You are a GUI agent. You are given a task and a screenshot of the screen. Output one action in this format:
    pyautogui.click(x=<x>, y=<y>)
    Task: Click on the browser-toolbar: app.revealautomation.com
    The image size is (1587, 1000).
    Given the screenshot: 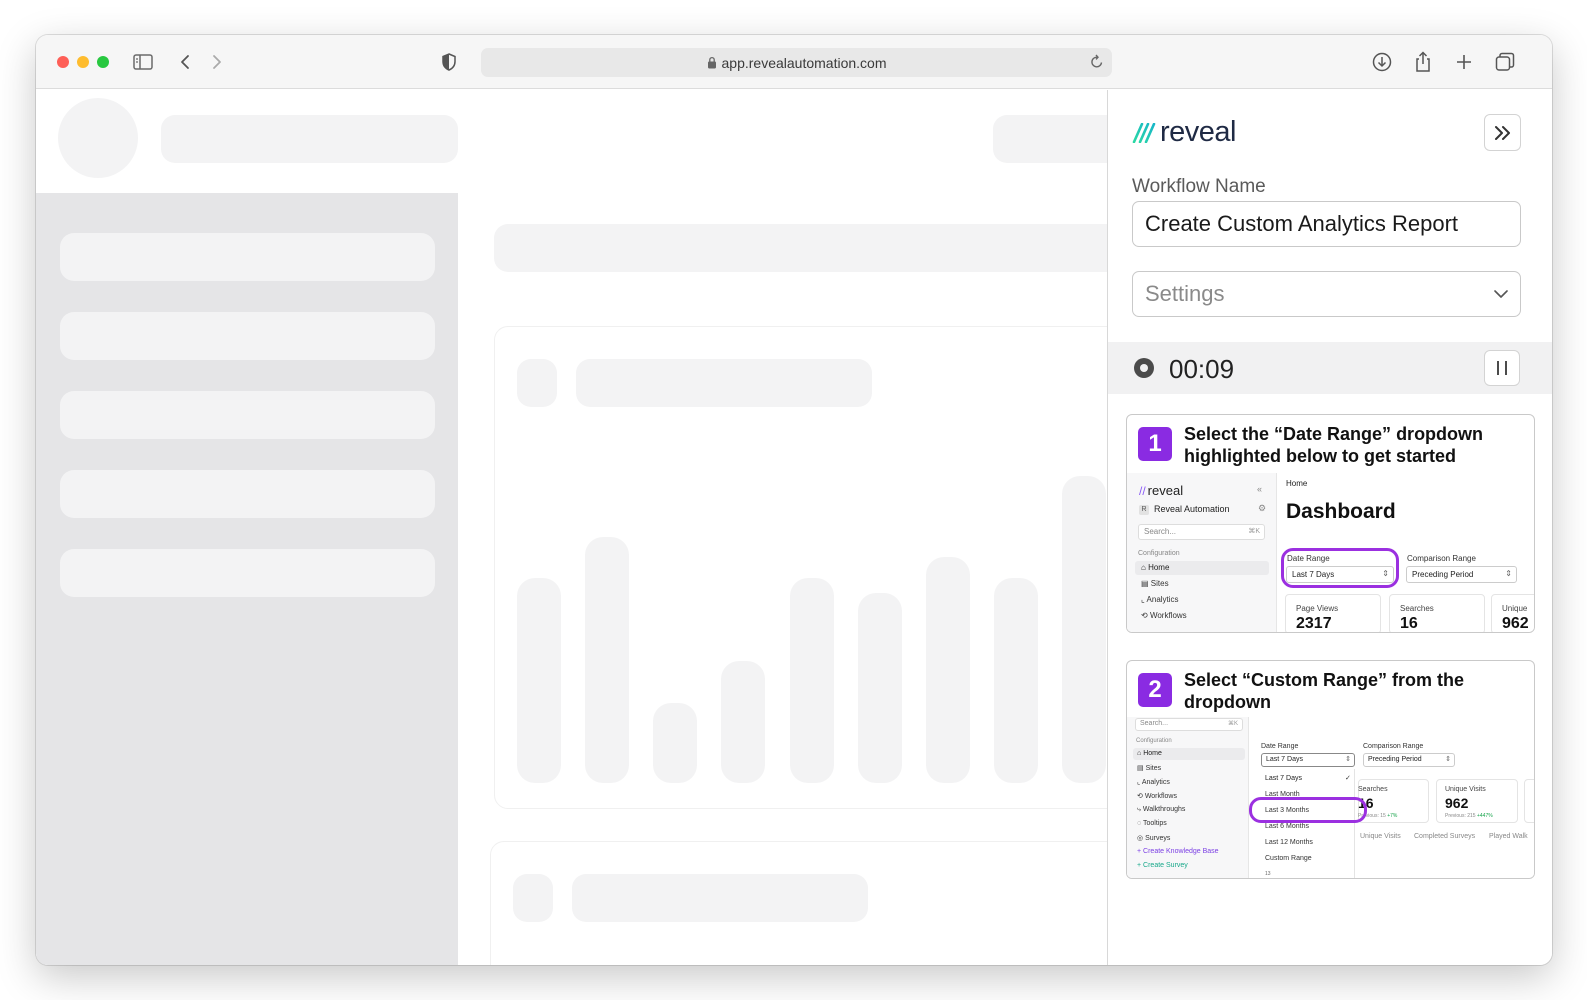 What is the action you would take?
    pyautogui.click(x=794, y=62)
    